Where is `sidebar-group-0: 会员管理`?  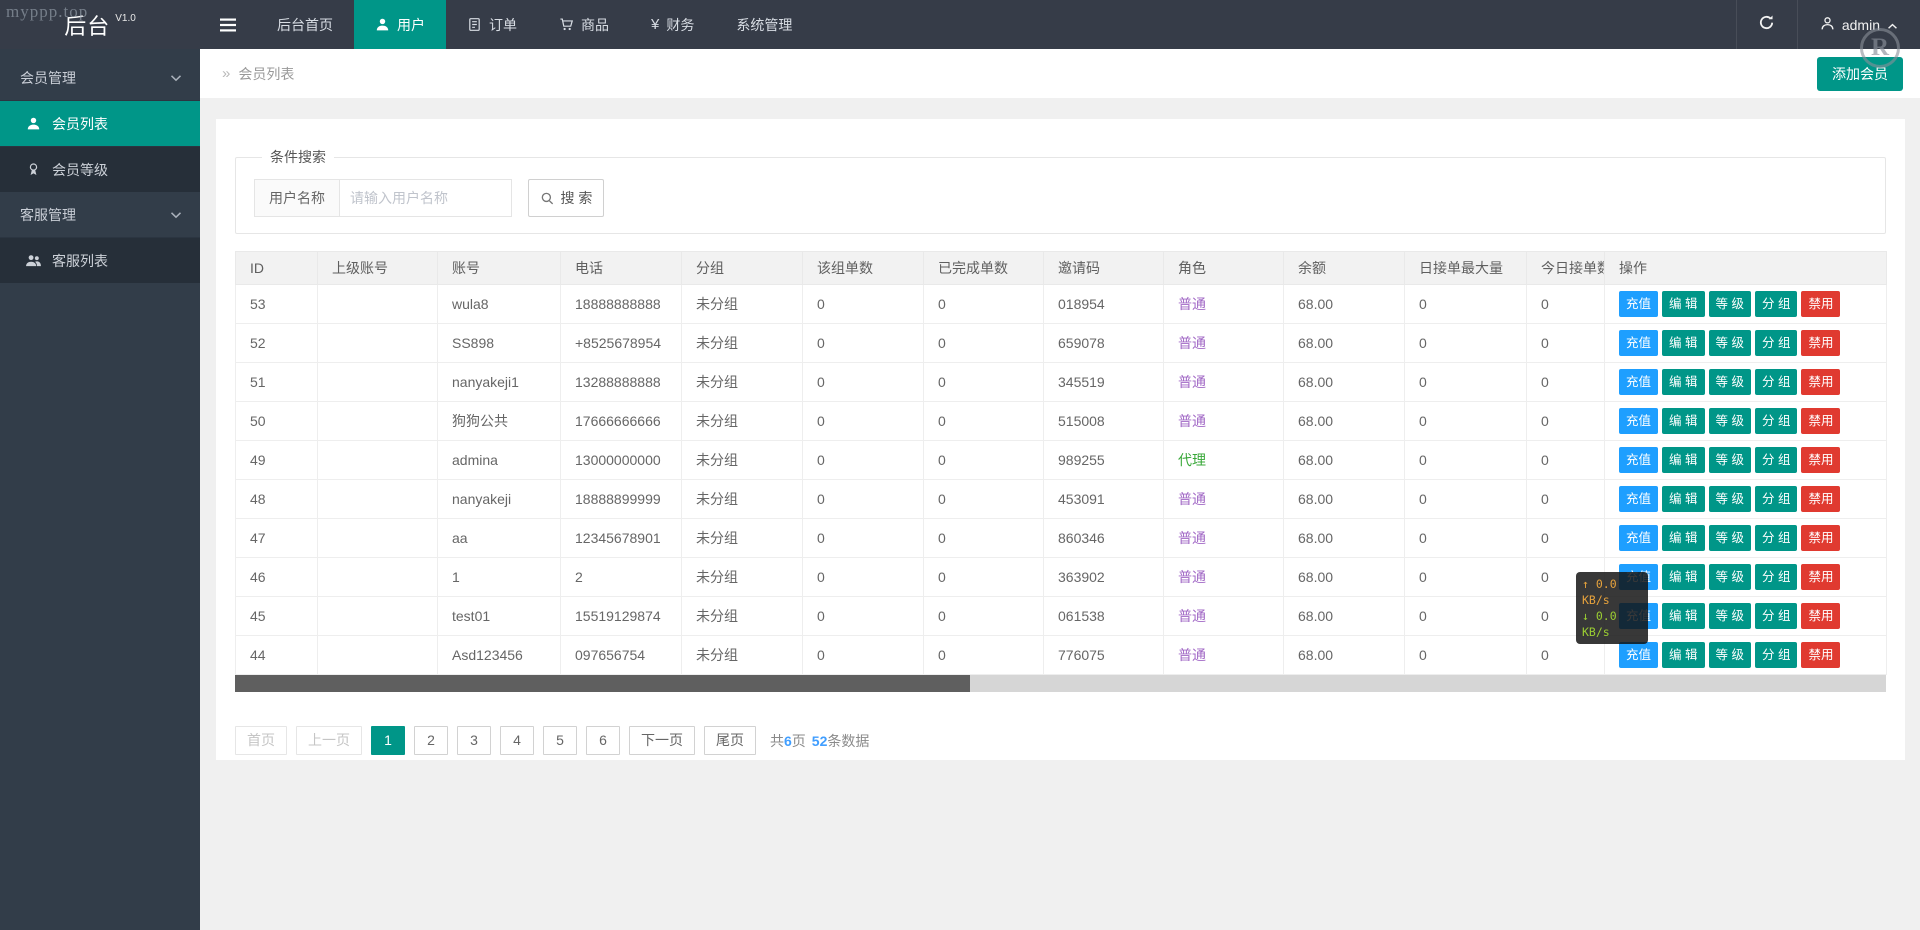
sidebar-group-0: 会员管理 is located at coordinates (100, 77).